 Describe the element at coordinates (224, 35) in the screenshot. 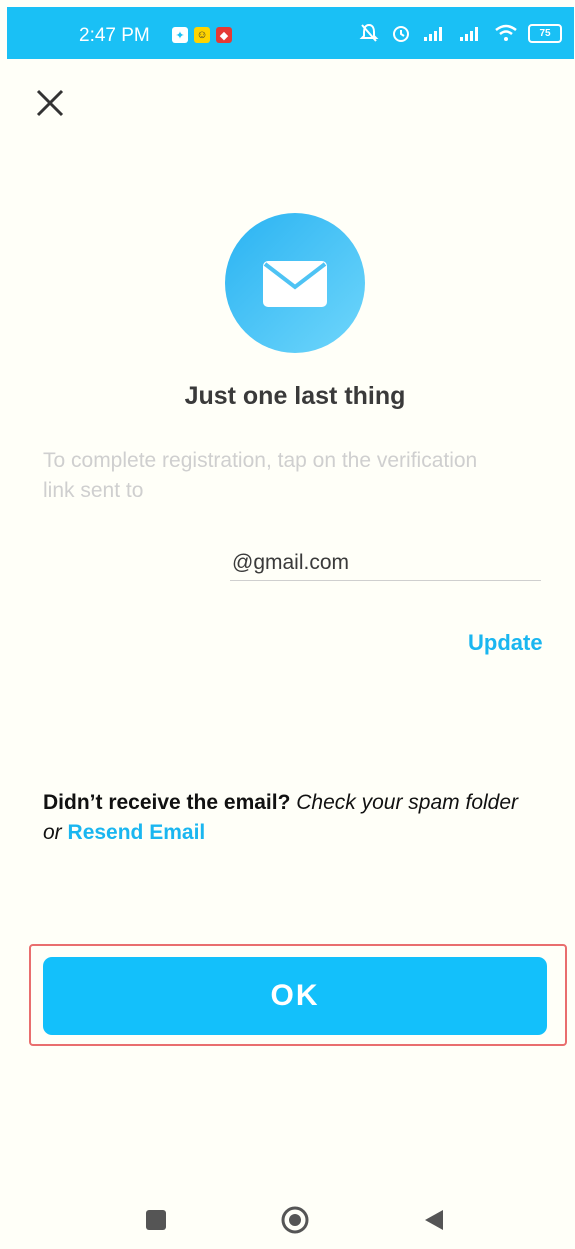

I see `app-notification-icon: ◆` at that location.